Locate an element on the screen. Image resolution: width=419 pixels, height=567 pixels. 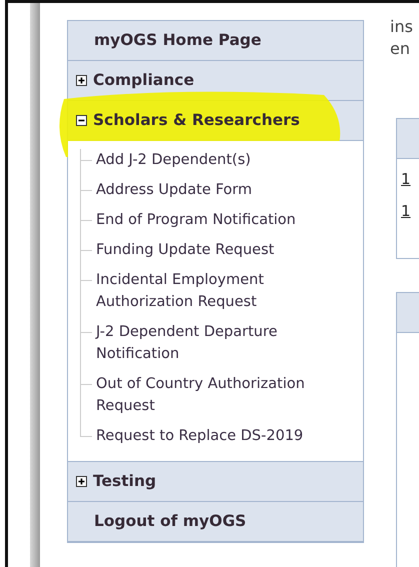
menu-link: Add J-2 Dependent(s) is located at coordinates (227, 160).